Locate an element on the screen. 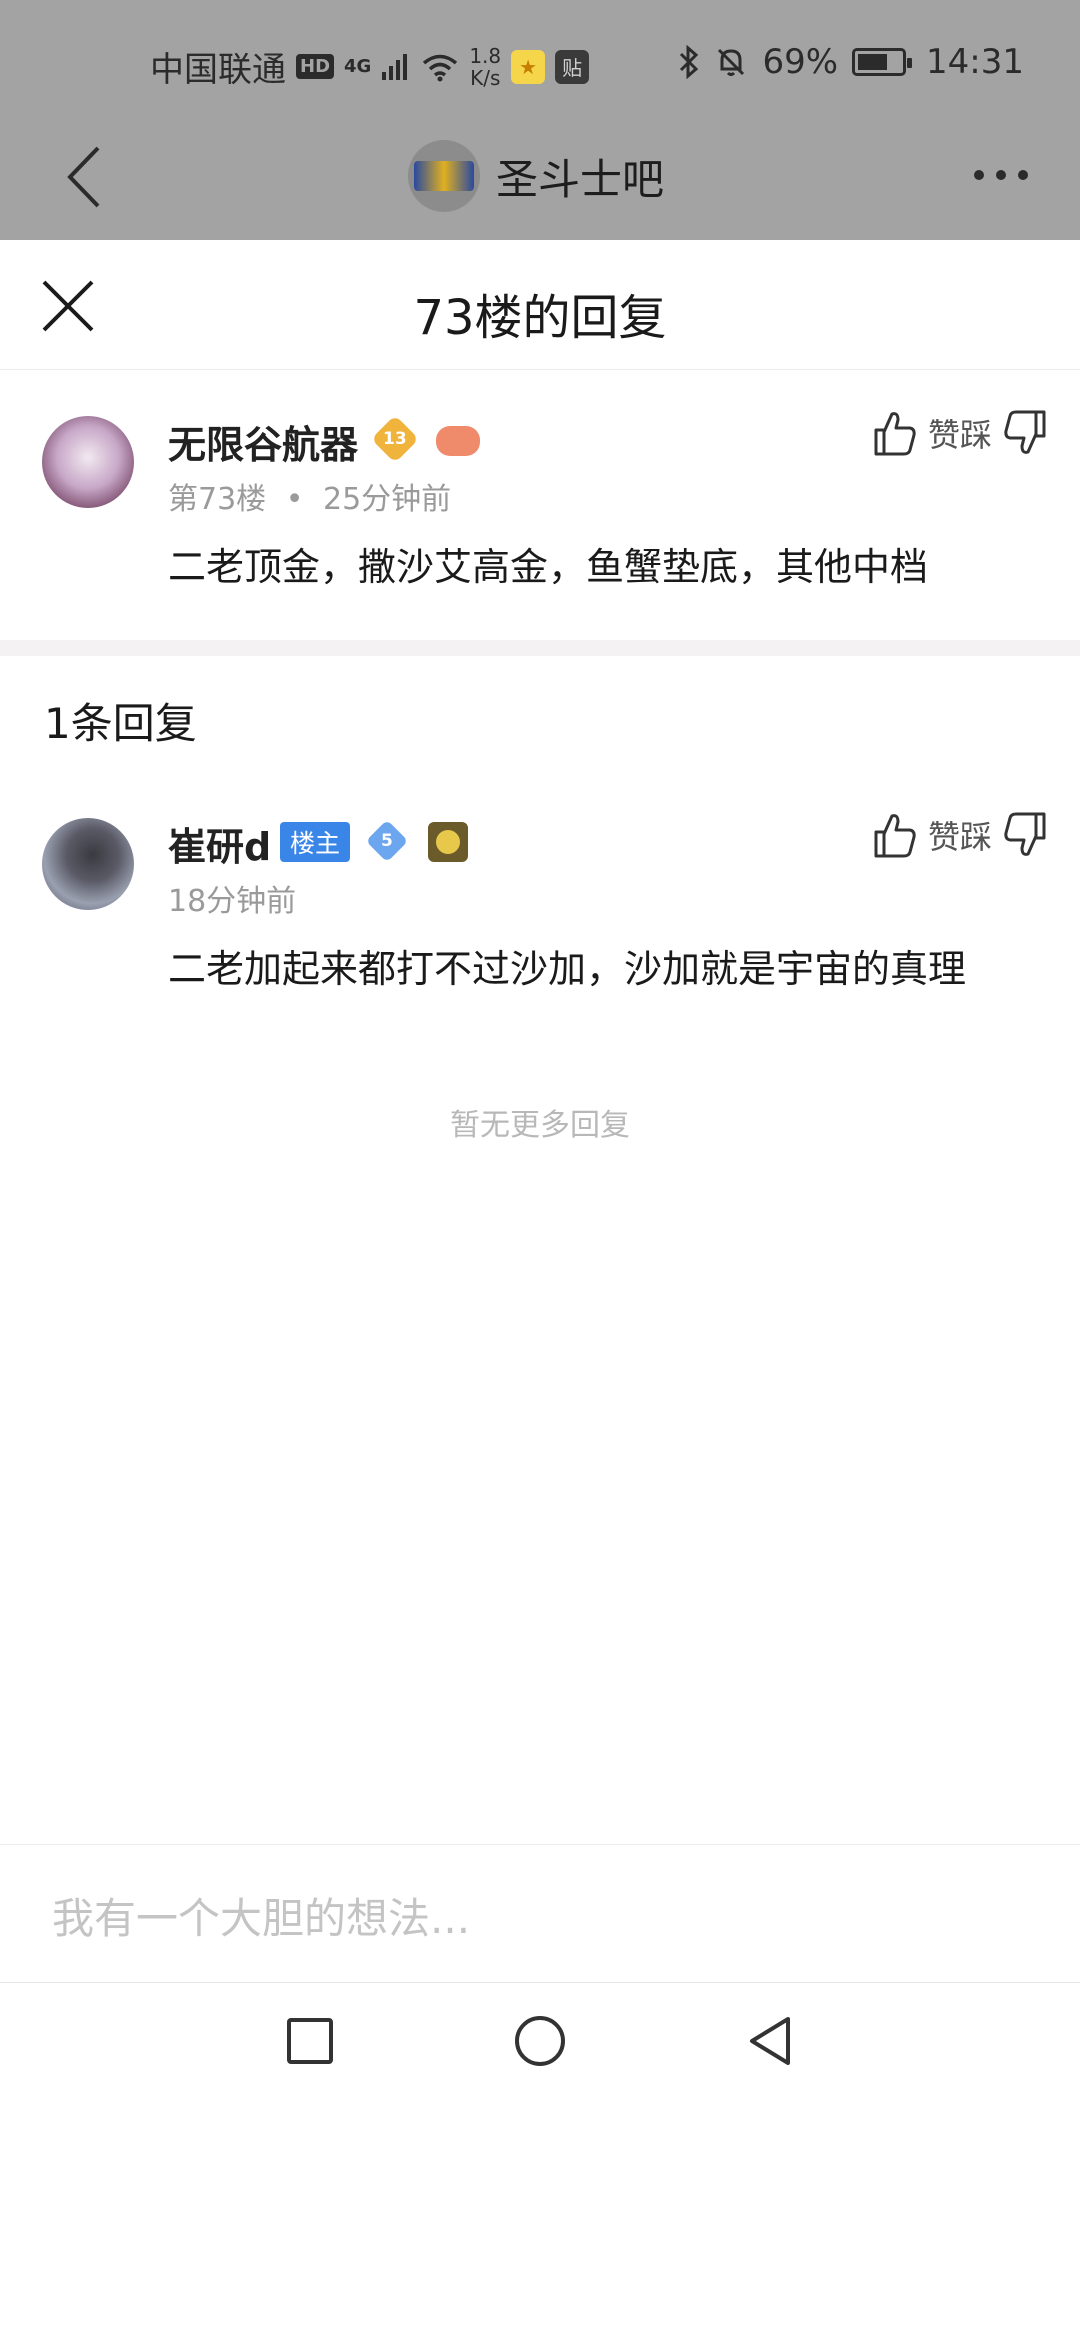 The height and width of the screenshot is (2340, 1080). level-badge-icon: 5 is located at coordinates (387, 841).